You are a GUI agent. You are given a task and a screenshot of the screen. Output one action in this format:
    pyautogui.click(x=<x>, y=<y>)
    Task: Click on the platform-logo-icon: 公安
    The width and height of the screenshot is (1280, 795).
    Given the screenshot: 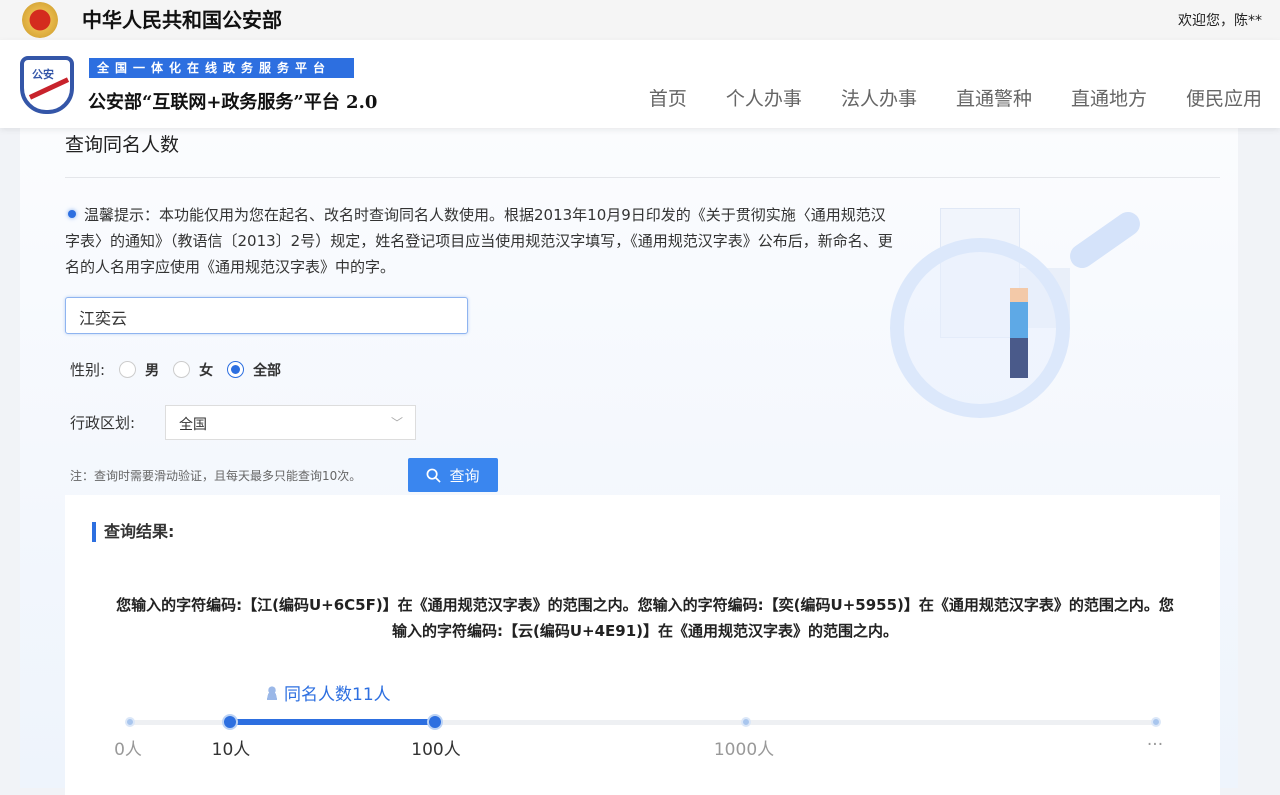 What is the action you would take?
    pyautogui.click(x=47, y=85)
    